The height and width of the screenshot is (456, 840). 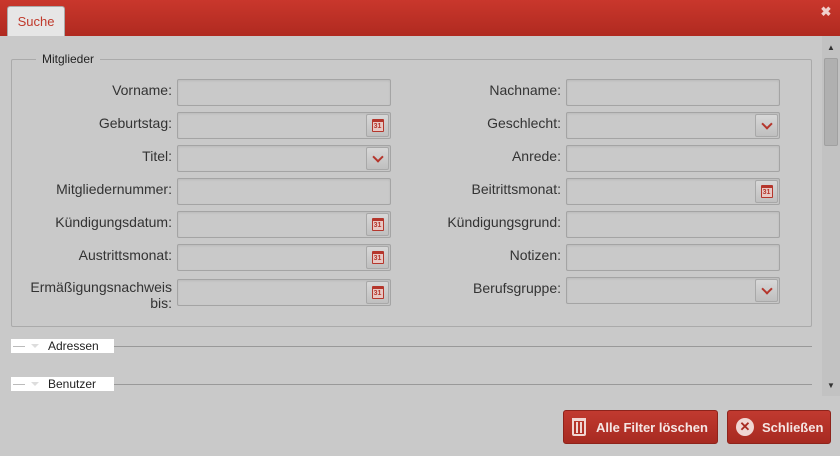 I want to click on notizen-input, so click(x=673, y=257).